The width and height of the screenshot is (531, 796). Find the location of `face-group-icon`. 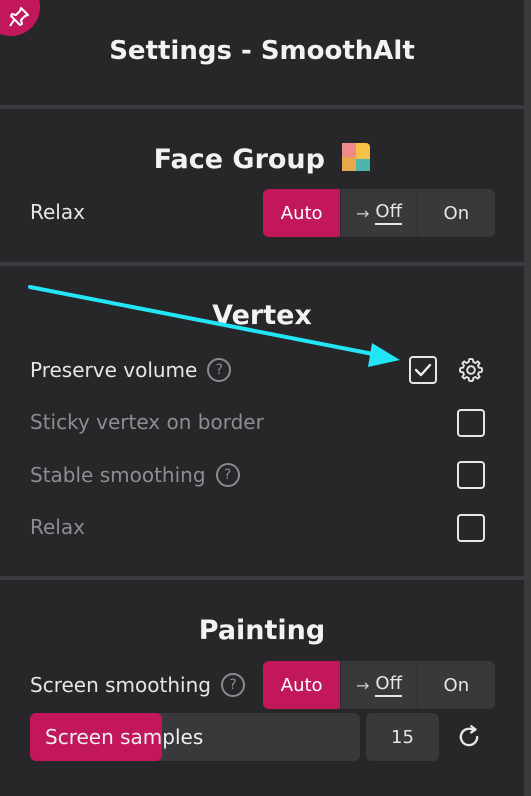

face-group-icon is located at coordinates (356, 157).